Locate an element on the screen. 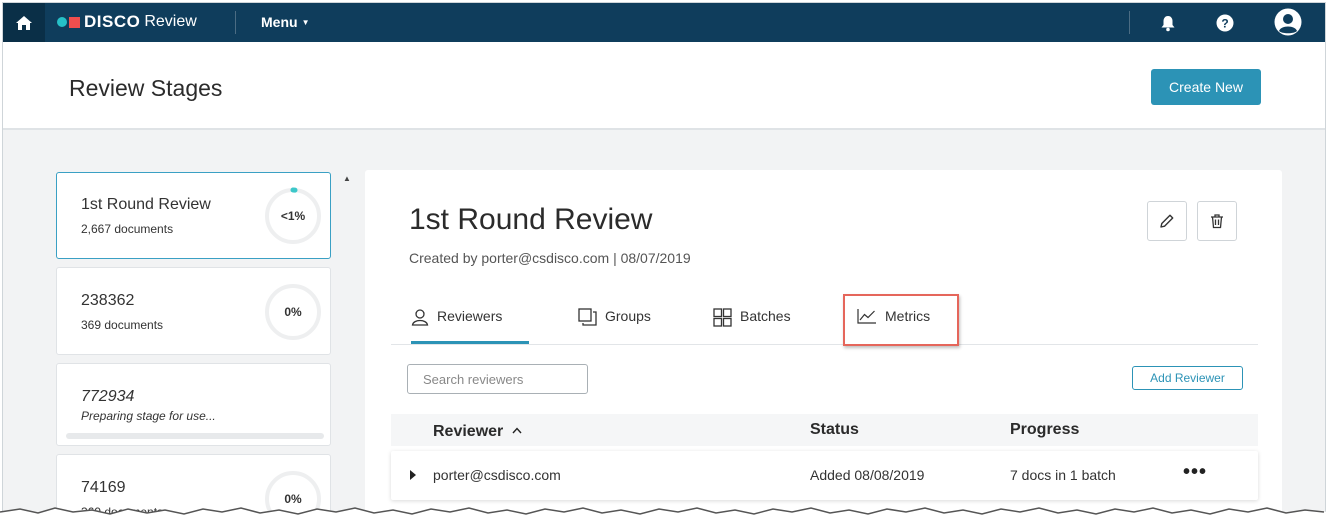 The height and width of the screenshot is (532, 1342). trash-icon is located at coordinates (1217, 221).